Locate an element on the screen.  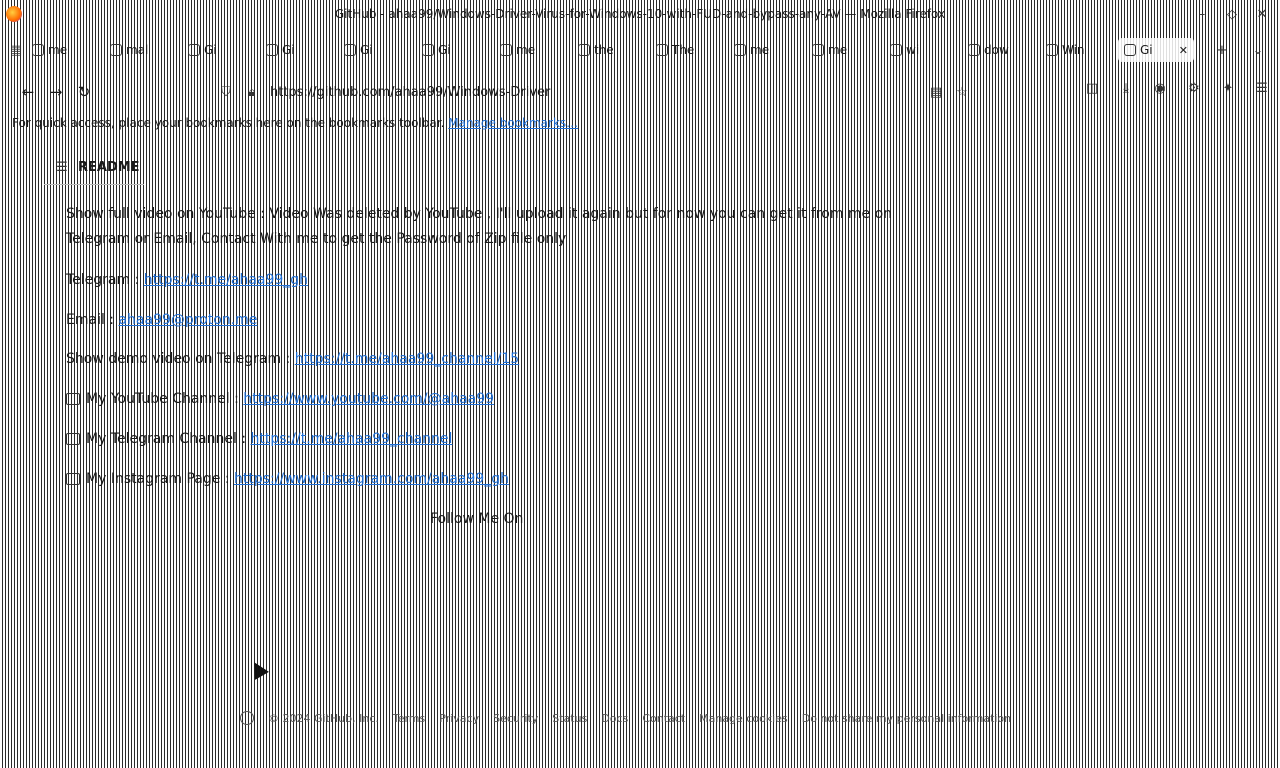
reload-icon: ↻ is located at coordinates (84, 92).